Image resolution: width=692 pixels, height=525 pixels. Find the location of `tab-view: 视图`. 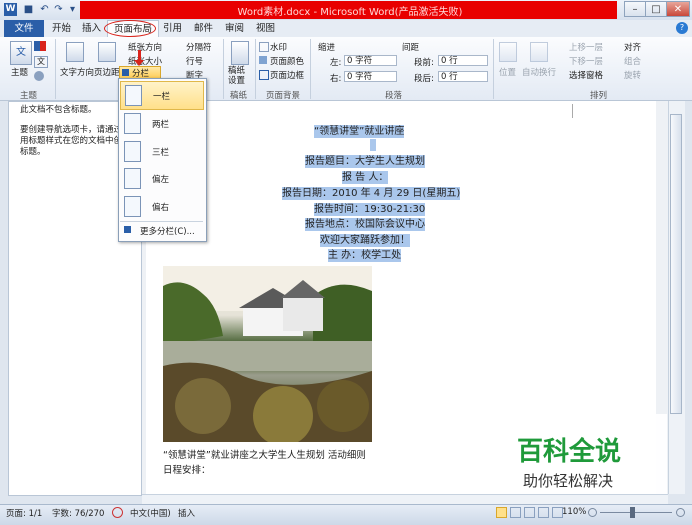

tab-view: 视图 is located at coordinates (265, 28).